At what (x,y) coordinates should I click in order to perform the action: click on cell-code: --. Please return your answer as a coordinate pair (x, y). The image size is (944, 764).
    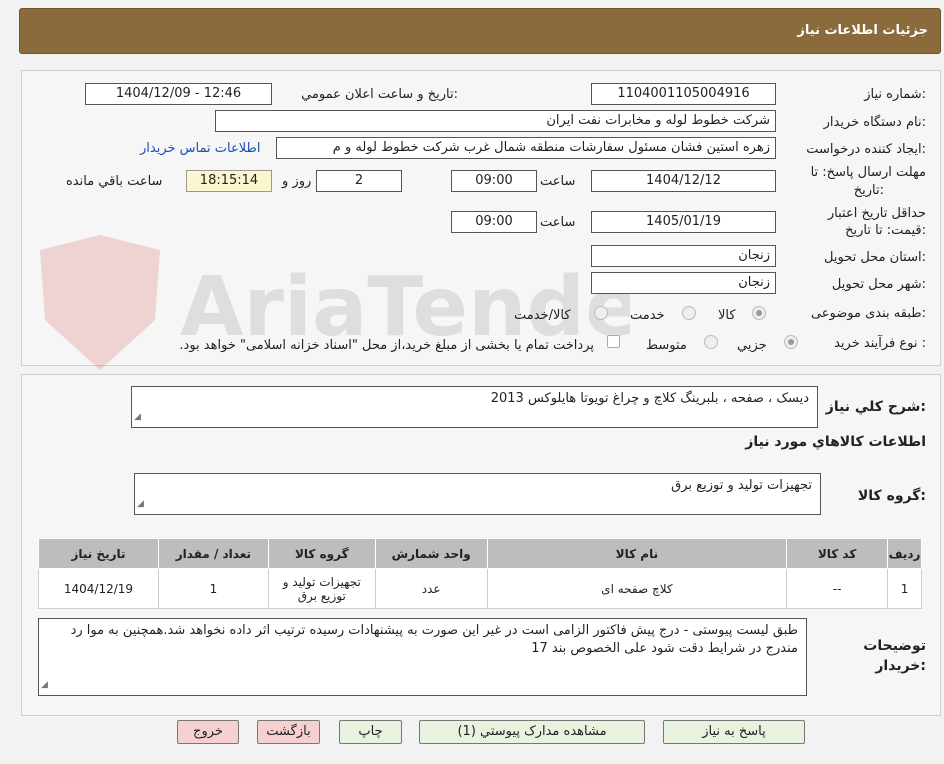
    Looking at the image, I should click on (837, 588).